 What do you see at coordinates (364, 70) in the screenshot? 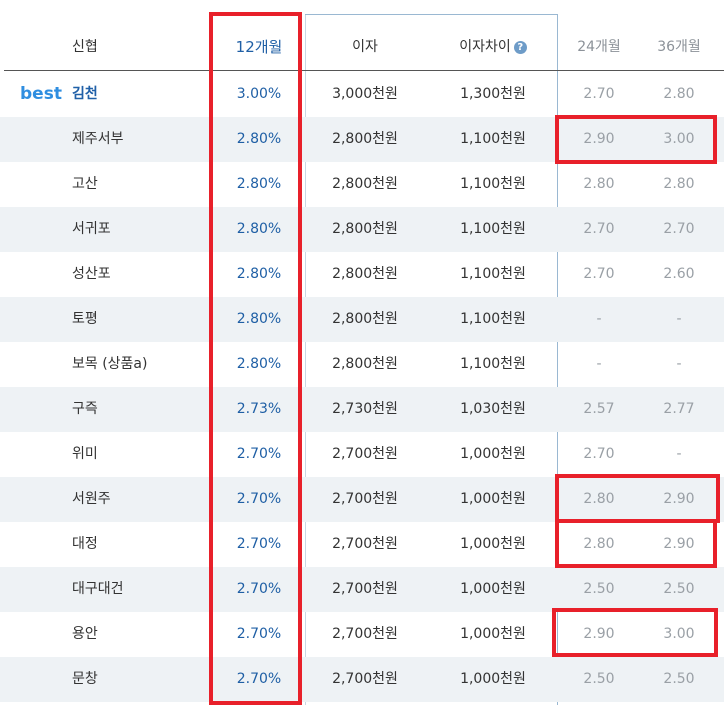
I see `header-divider` at bounding box center [364, 70].